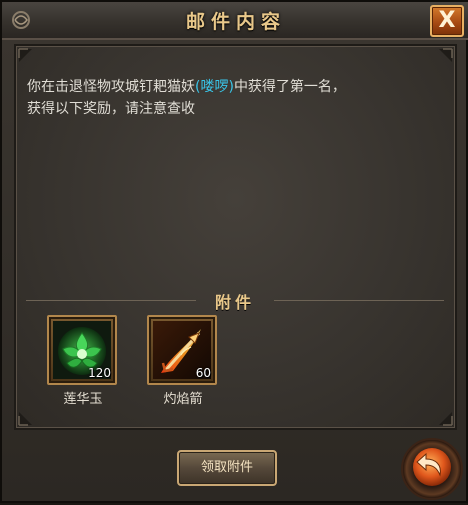 This screenshot has width=468, height=505. I want to click on item-count: 60, so click(203, 373).